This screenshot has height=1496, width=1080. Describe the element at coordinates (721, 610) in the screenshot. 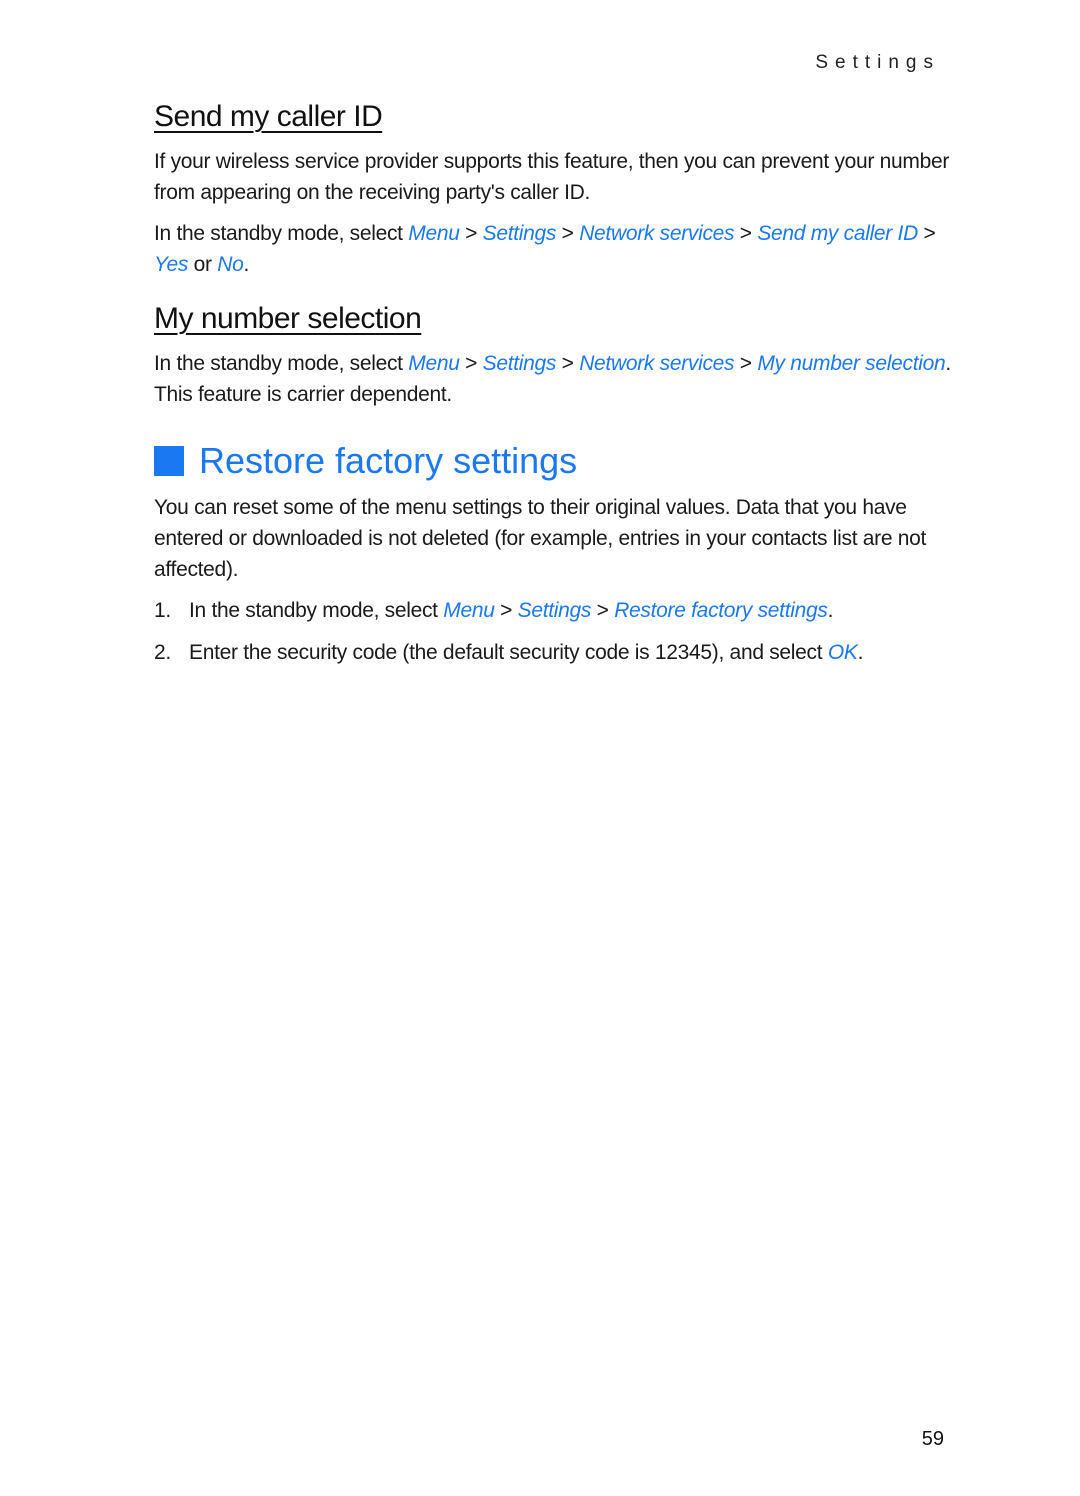

I see `link-restore-factory-settings: Restore factory settings` at that location.